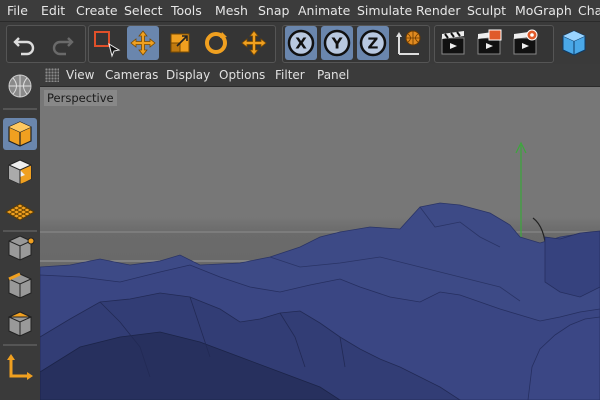 The image size is (600, 400). I want to click on coordinate-system-button, so click(409, 43).